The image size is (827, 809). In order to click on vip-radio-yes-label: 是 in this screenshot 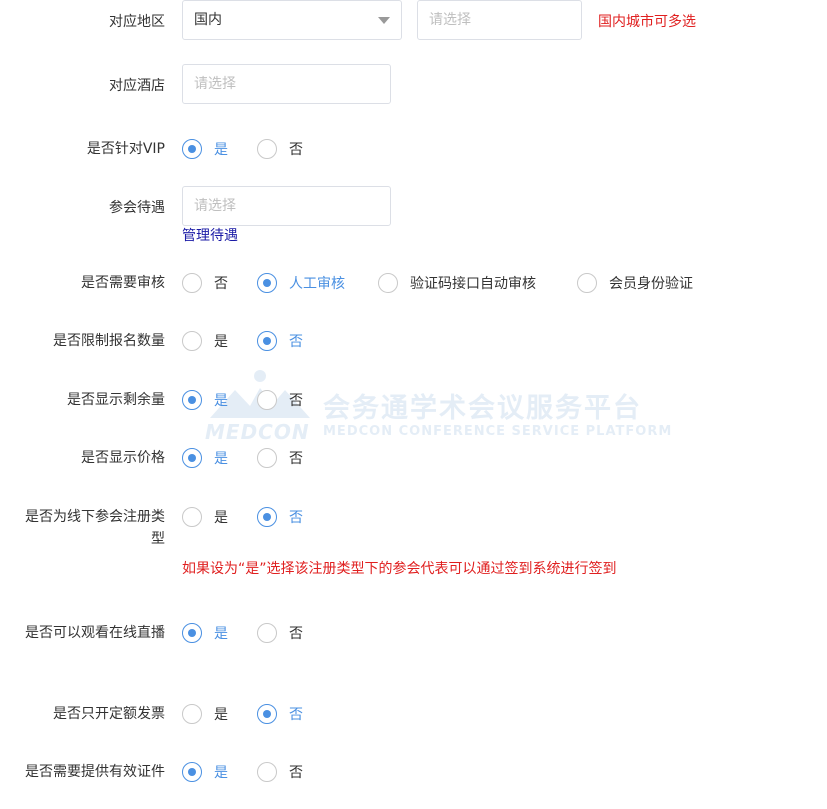, I will do `click(221, 150)`.